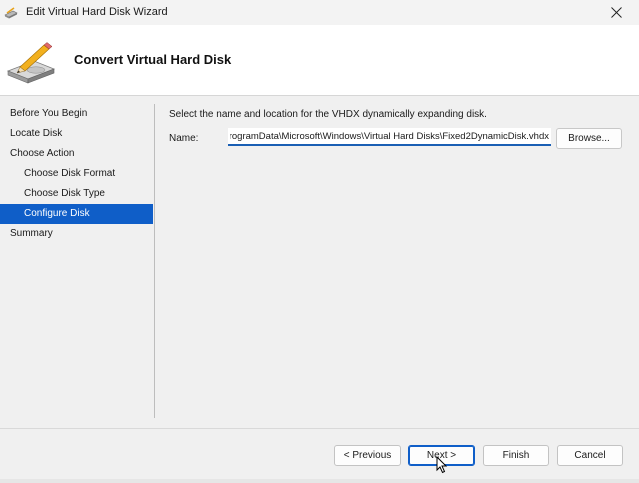 The height and width of the screenshot is (483, 639). I want to click on bottom-edge, so click(319, 481).